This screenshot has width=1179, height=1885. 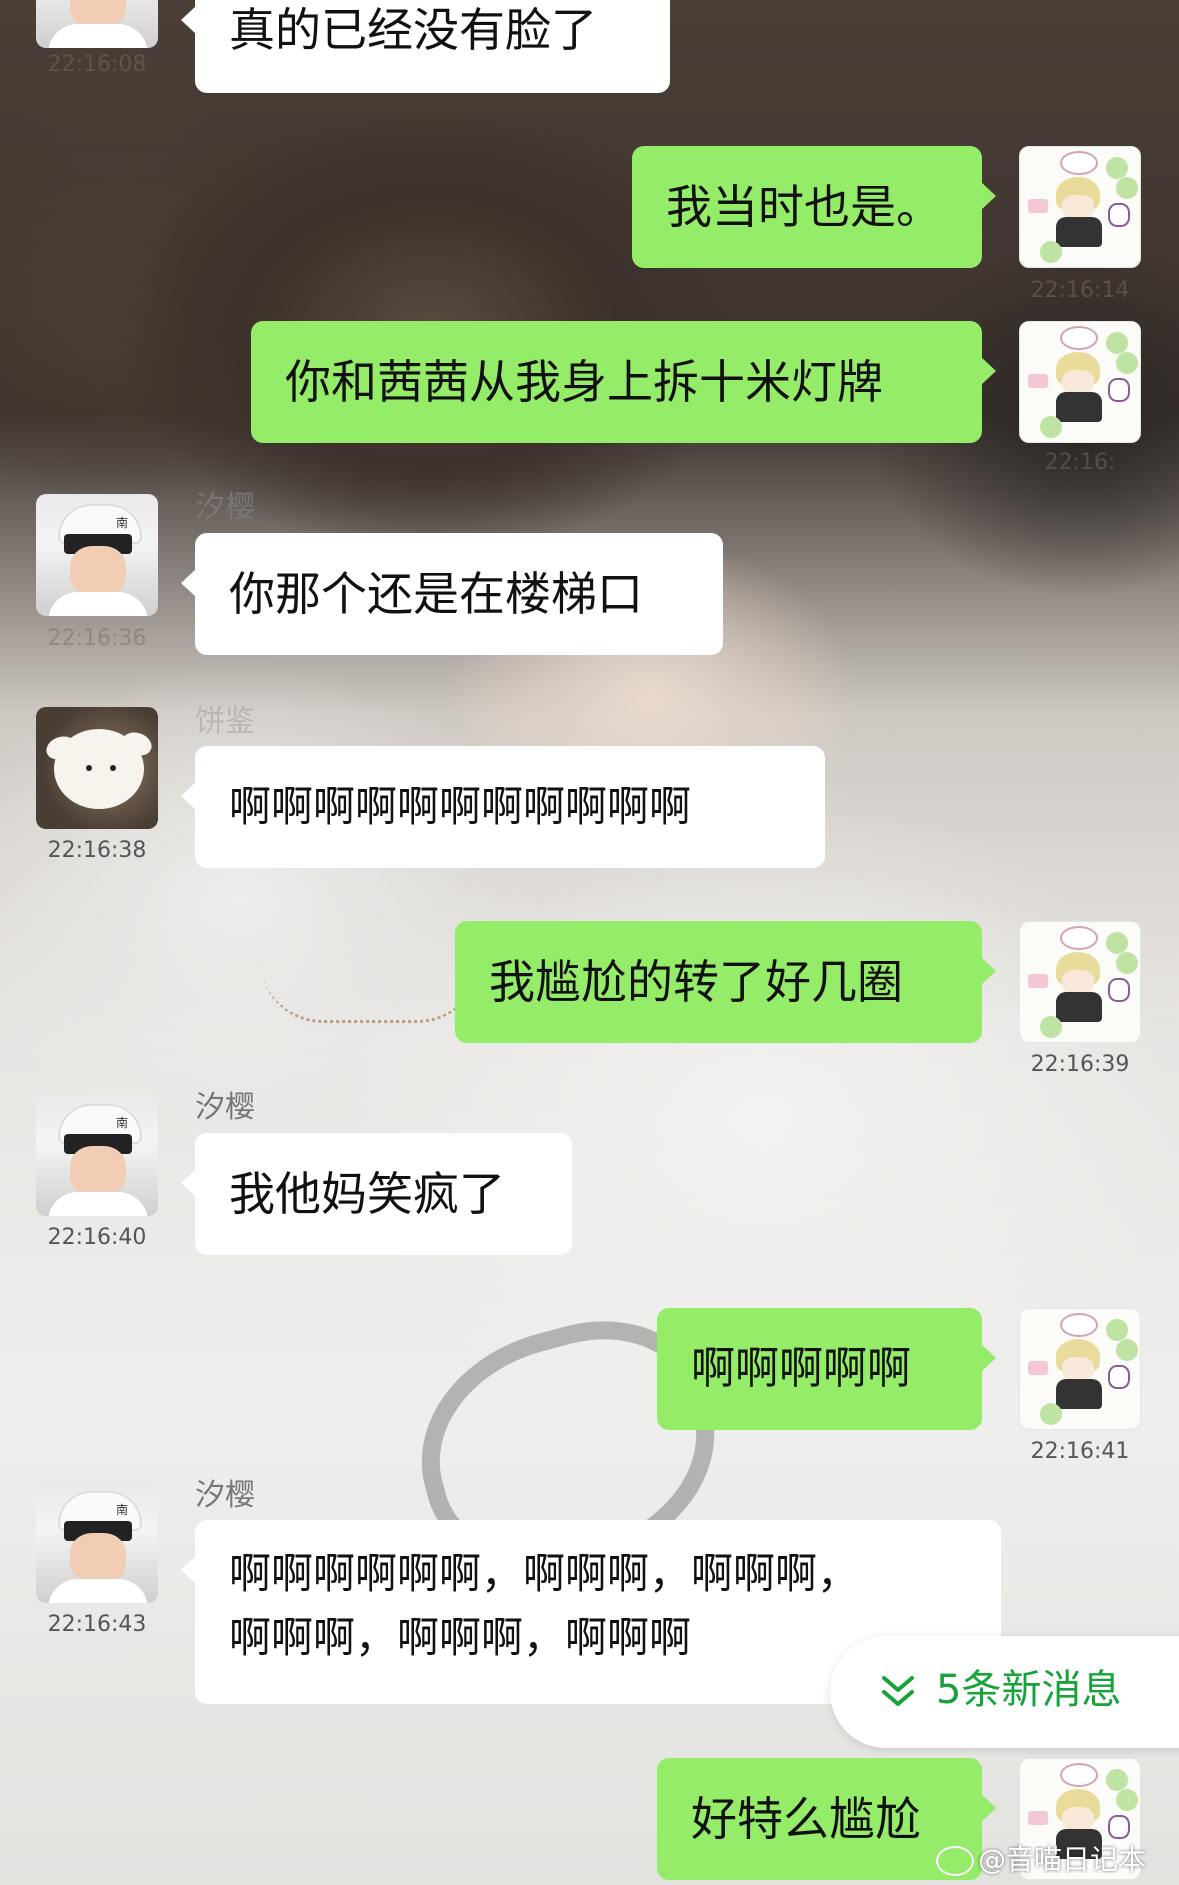 What do you see at coordinates (97, 768) in the screenshot?
I see `avatar-sheep-plush` at bounding box center [97, 768].